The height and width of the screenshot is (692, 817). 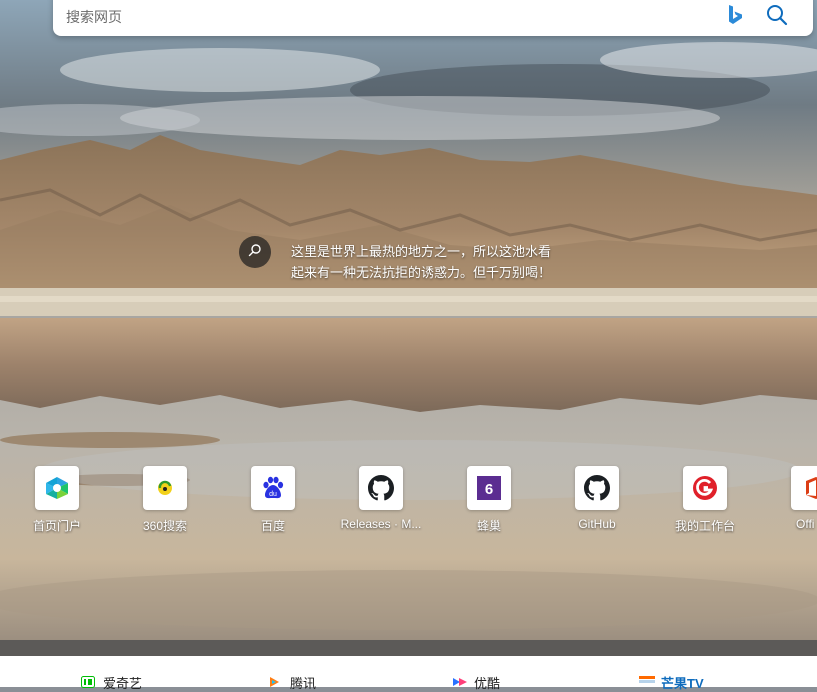 I want to click on quick-link-office: Offi, so click(x=792, y=501).